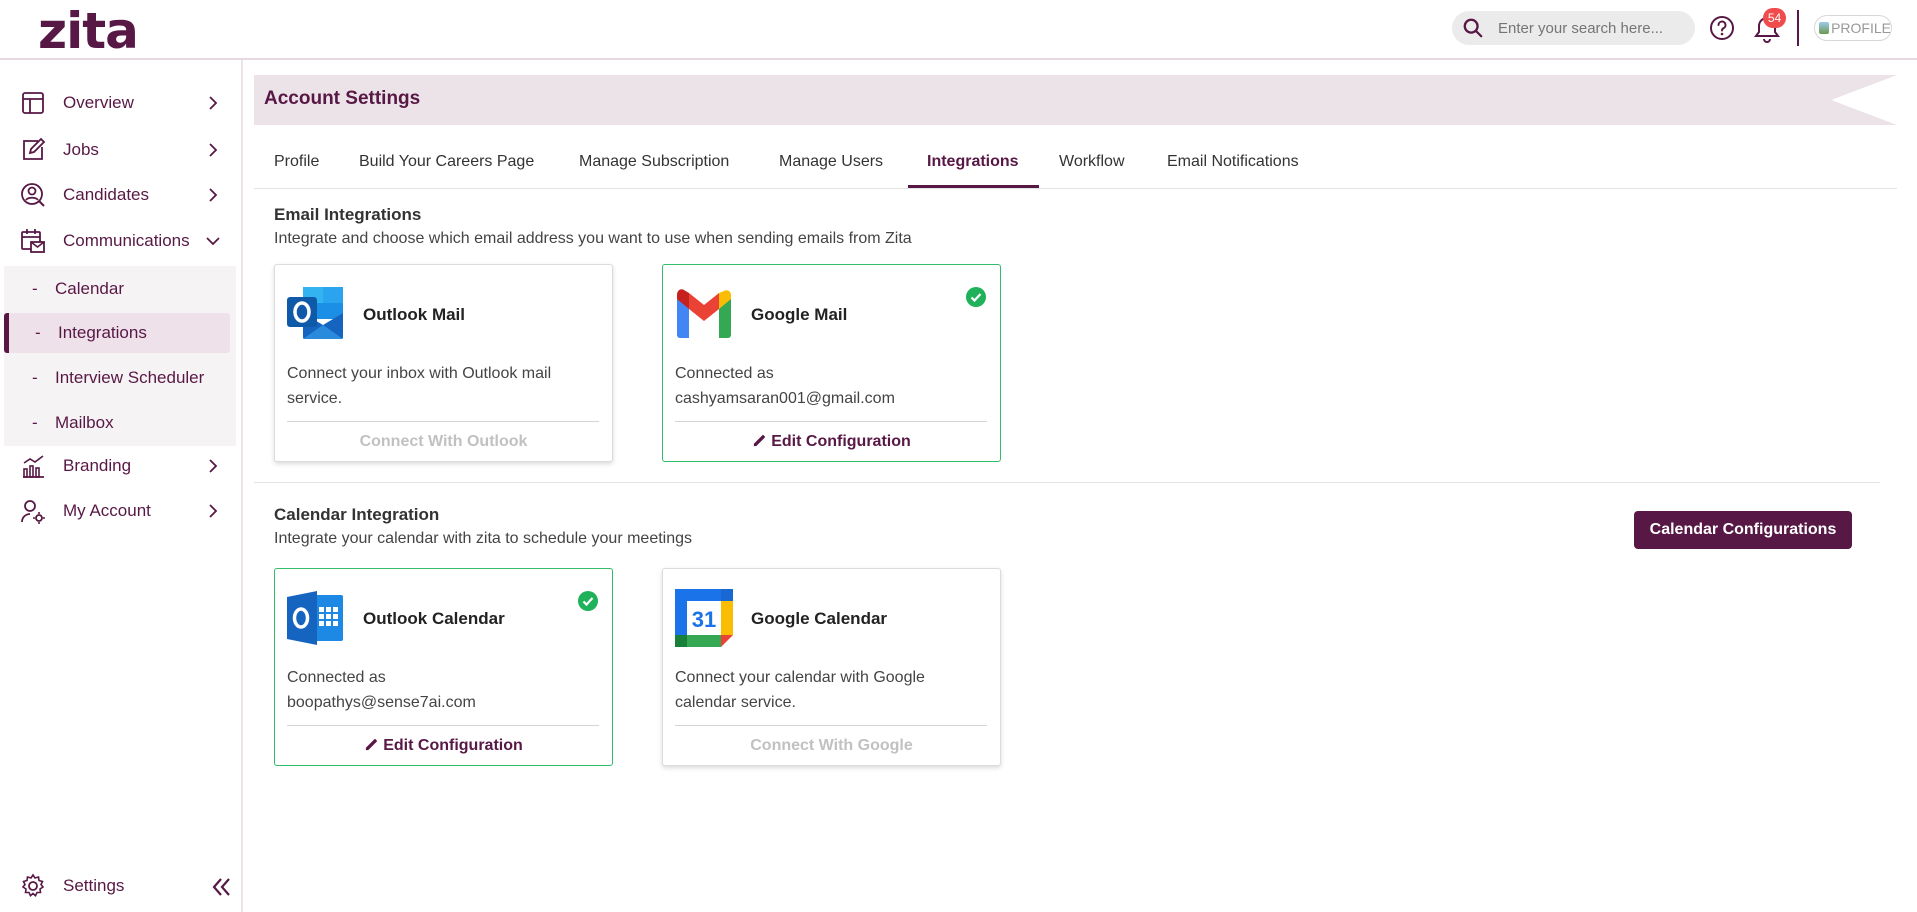 The height and width of the screenshot is (912, 1917). Describe the element at coordinates (33, 103) in the screenshot. I see `layout-icon` at that location.